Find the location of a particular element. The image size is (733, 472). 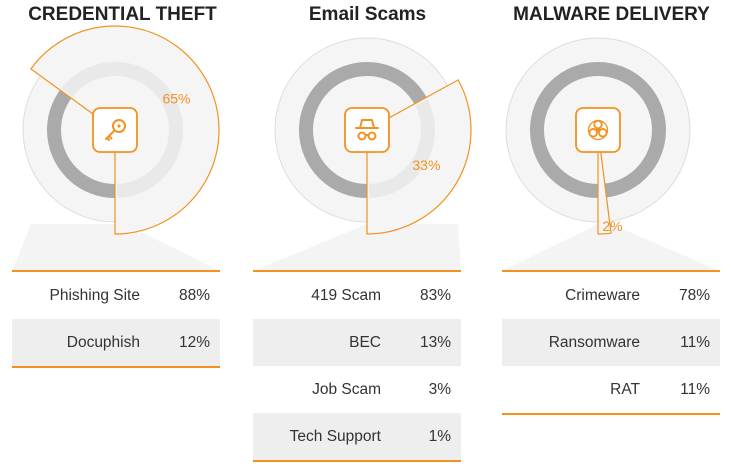

row-value: 1% is located at coordinates (439, 436).